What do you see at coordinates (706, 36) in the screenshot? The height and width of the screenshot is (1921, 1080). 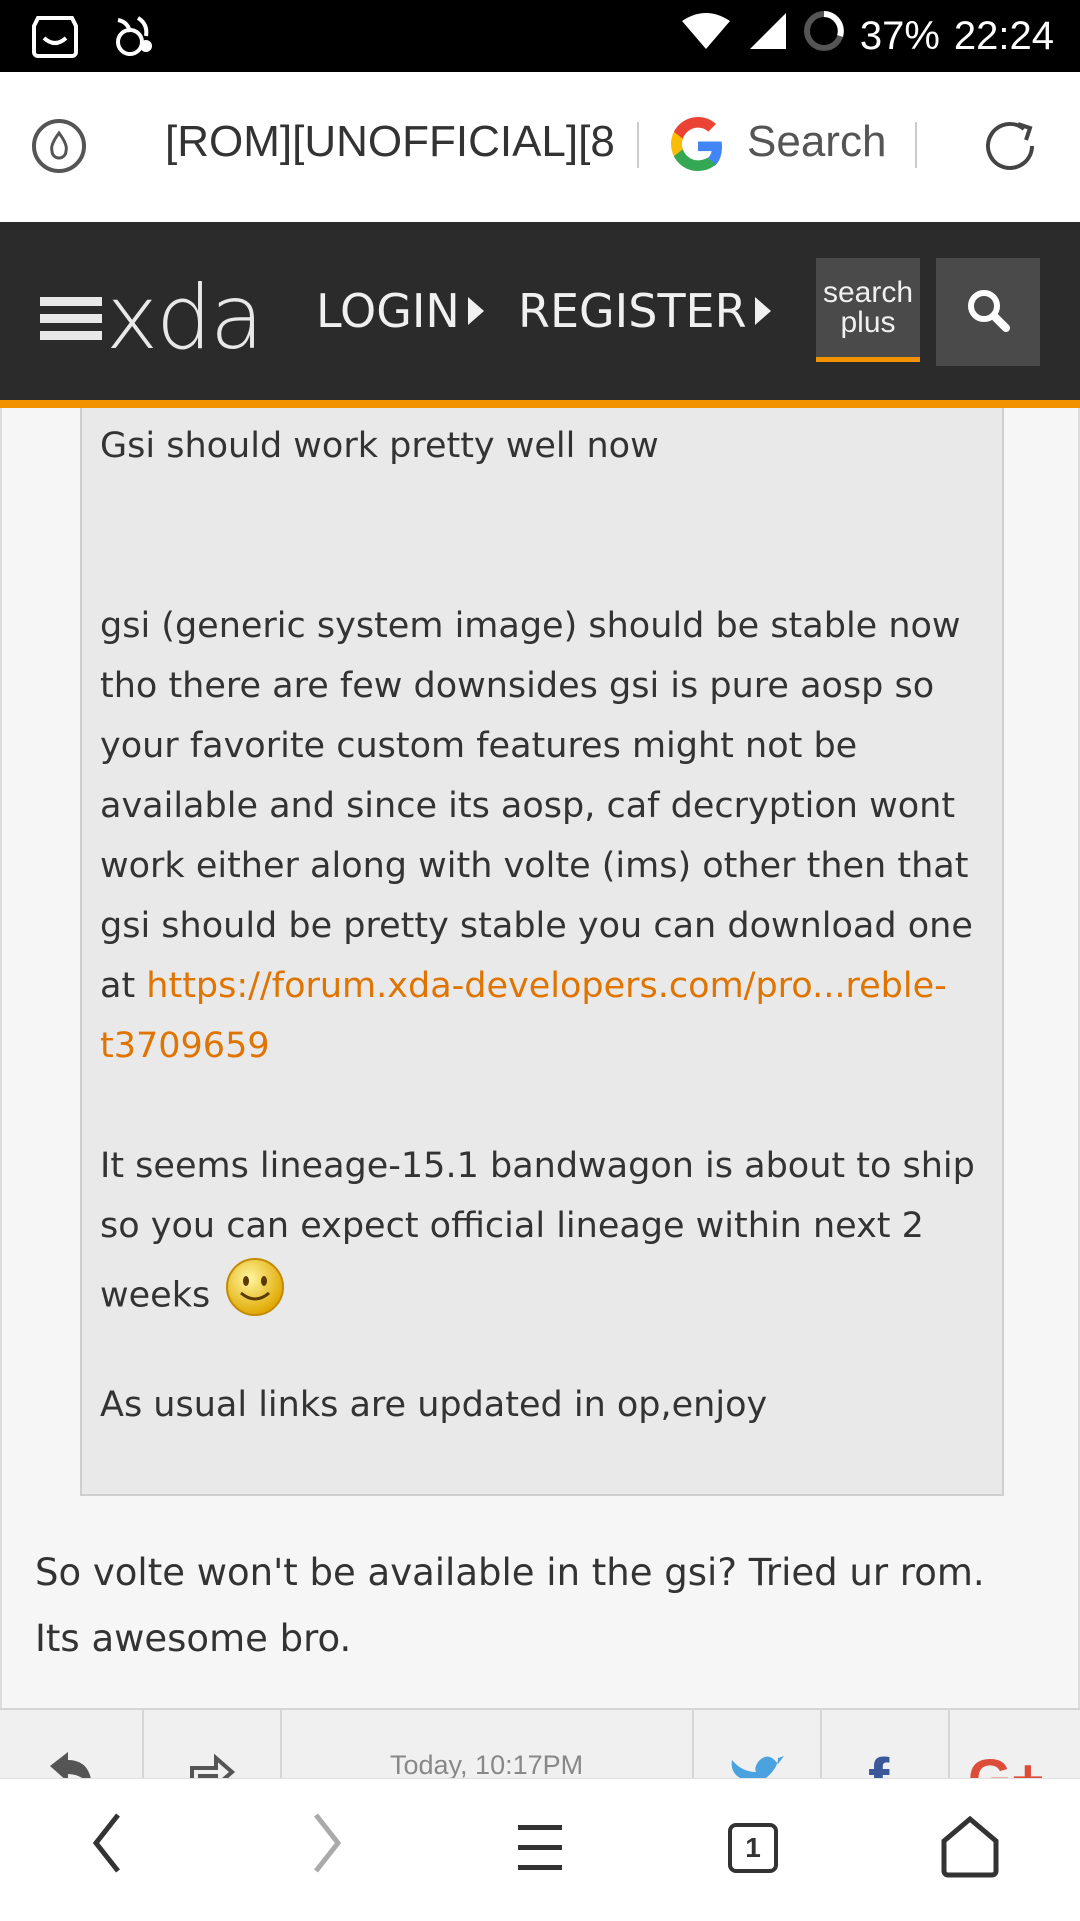 I see `wifi-icon` at bounding box center [706, 36].